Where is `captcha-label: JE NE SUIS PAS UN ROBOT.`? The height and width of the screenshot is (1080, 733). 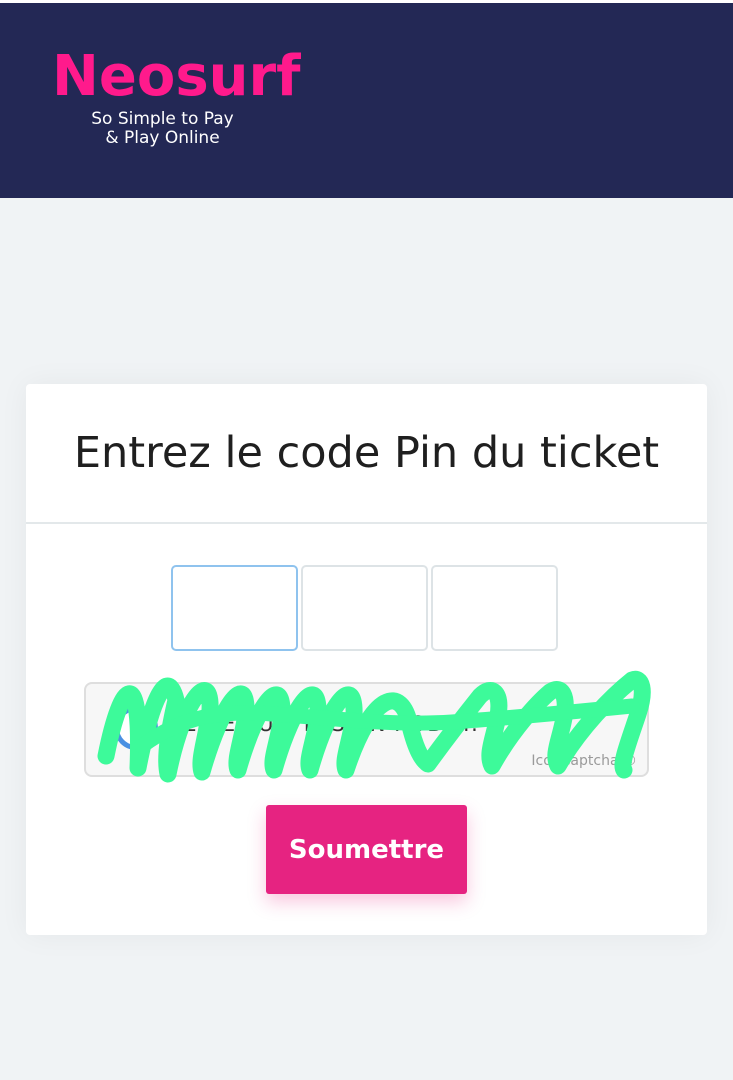
captcha-label: JE NE SUIS PAS UN ROBOT. is located at coordinates (327, 724).